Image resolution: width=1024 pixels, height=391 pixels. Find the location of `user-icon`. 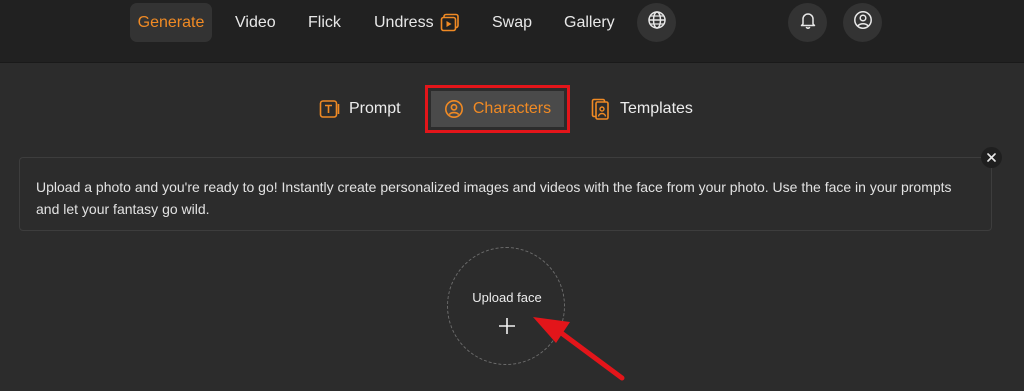

user-icon is located at coordinates (863, 22).